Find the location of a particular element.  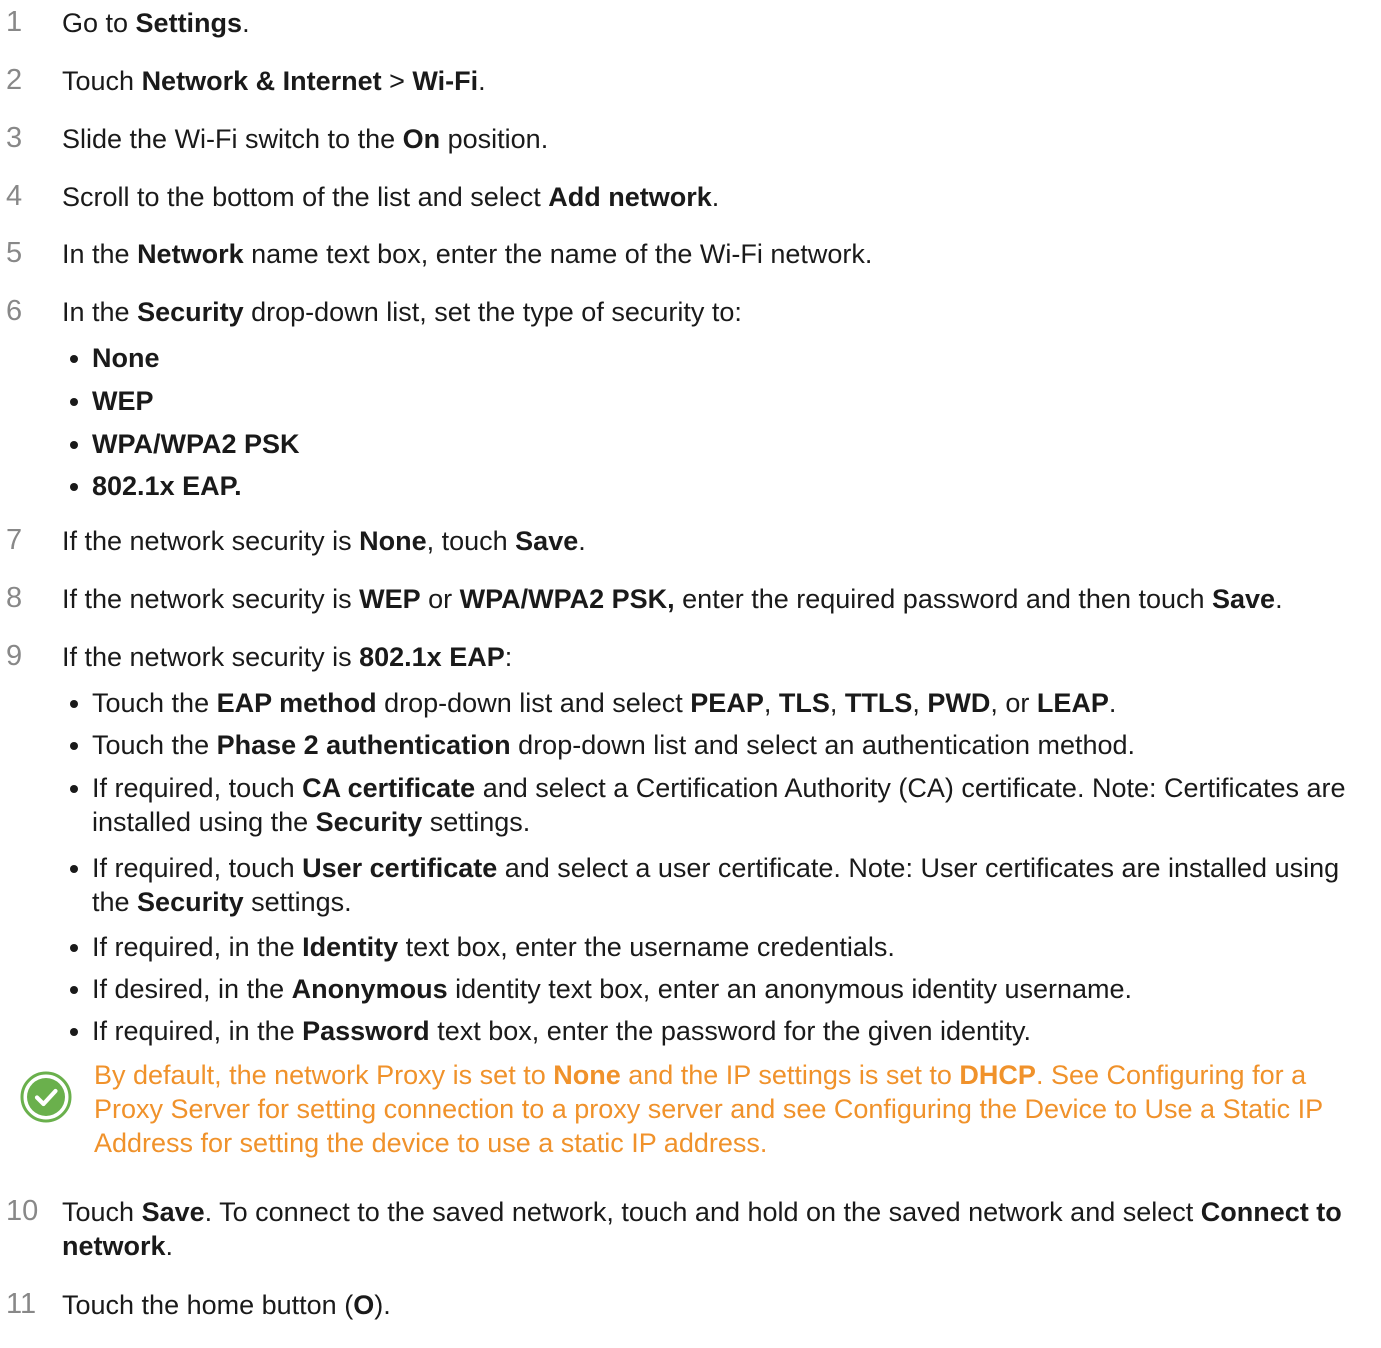

list-item: 802.1x EAP. is located at coordinates (713, 486).